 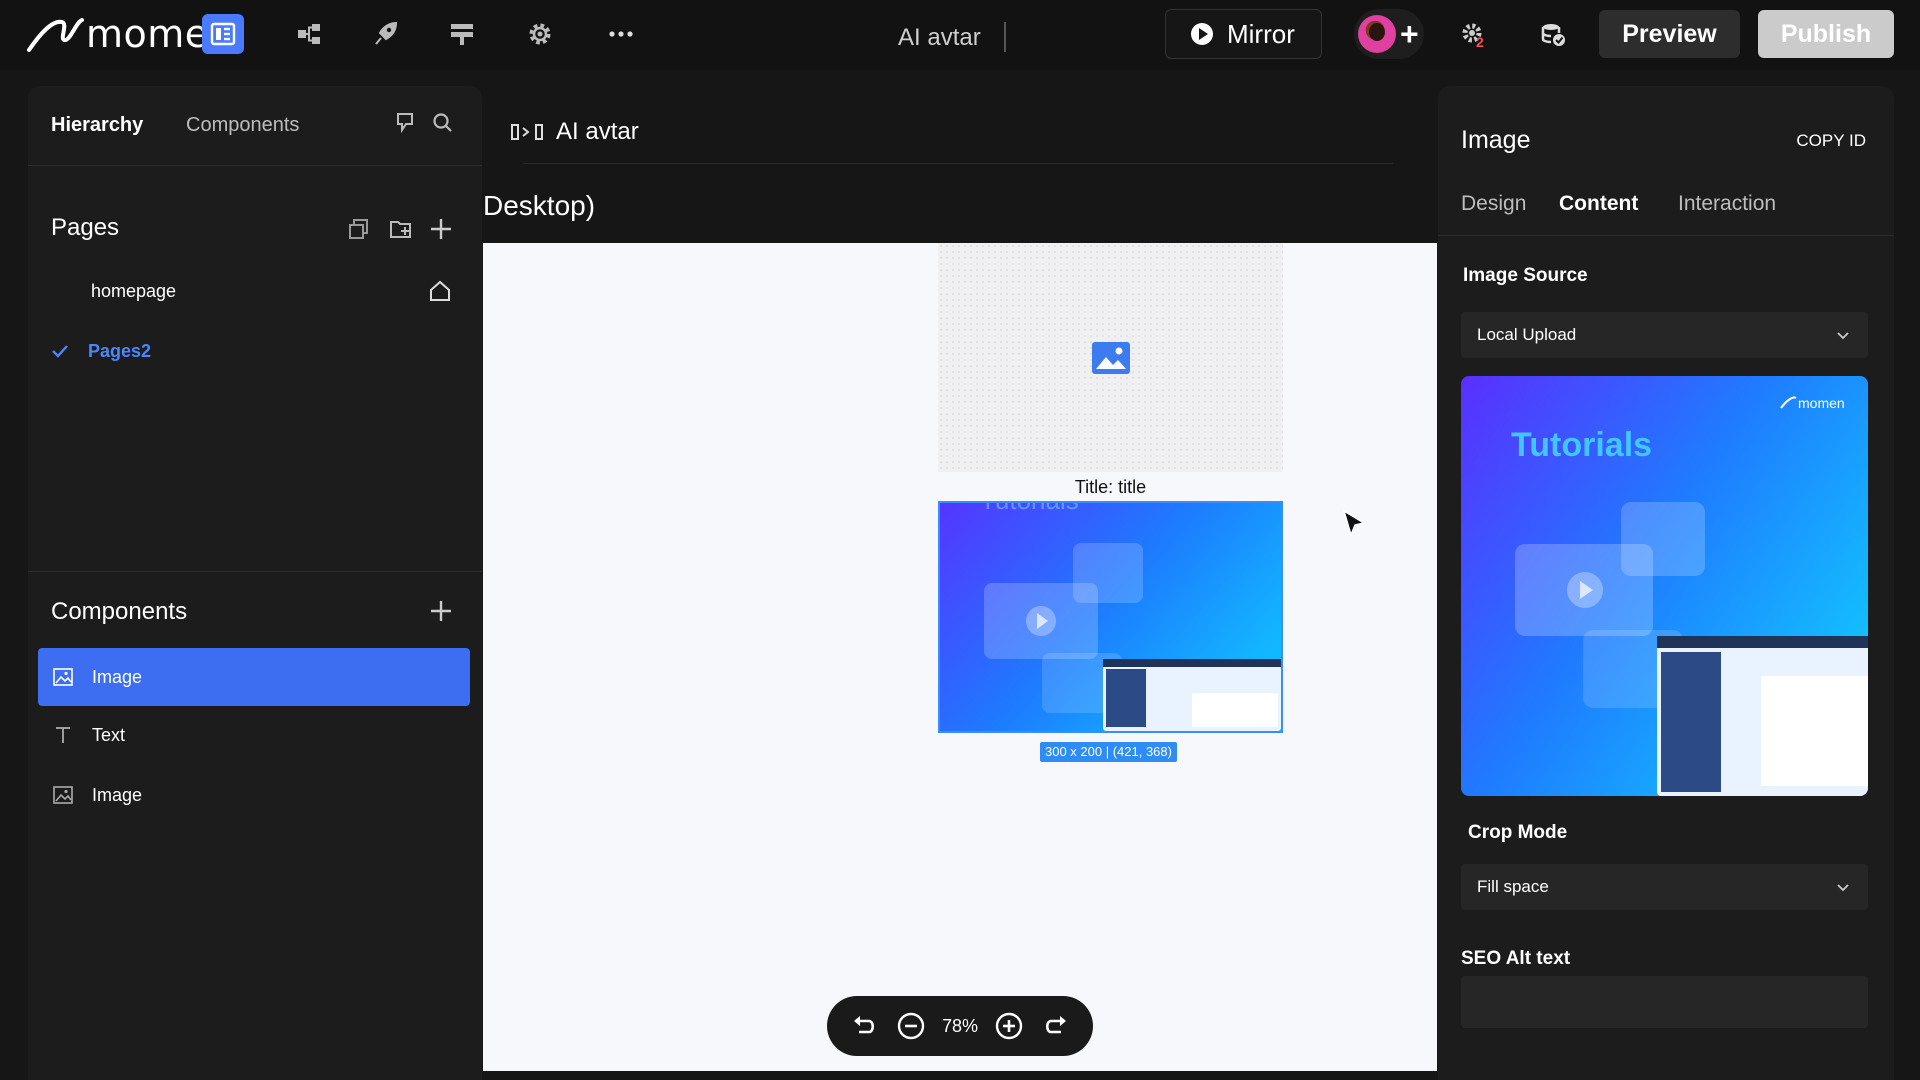 What do you see at coordinates (85, 227) in the screenshot?
I see `pages-title: Pages` at bounding box center [85, 227].